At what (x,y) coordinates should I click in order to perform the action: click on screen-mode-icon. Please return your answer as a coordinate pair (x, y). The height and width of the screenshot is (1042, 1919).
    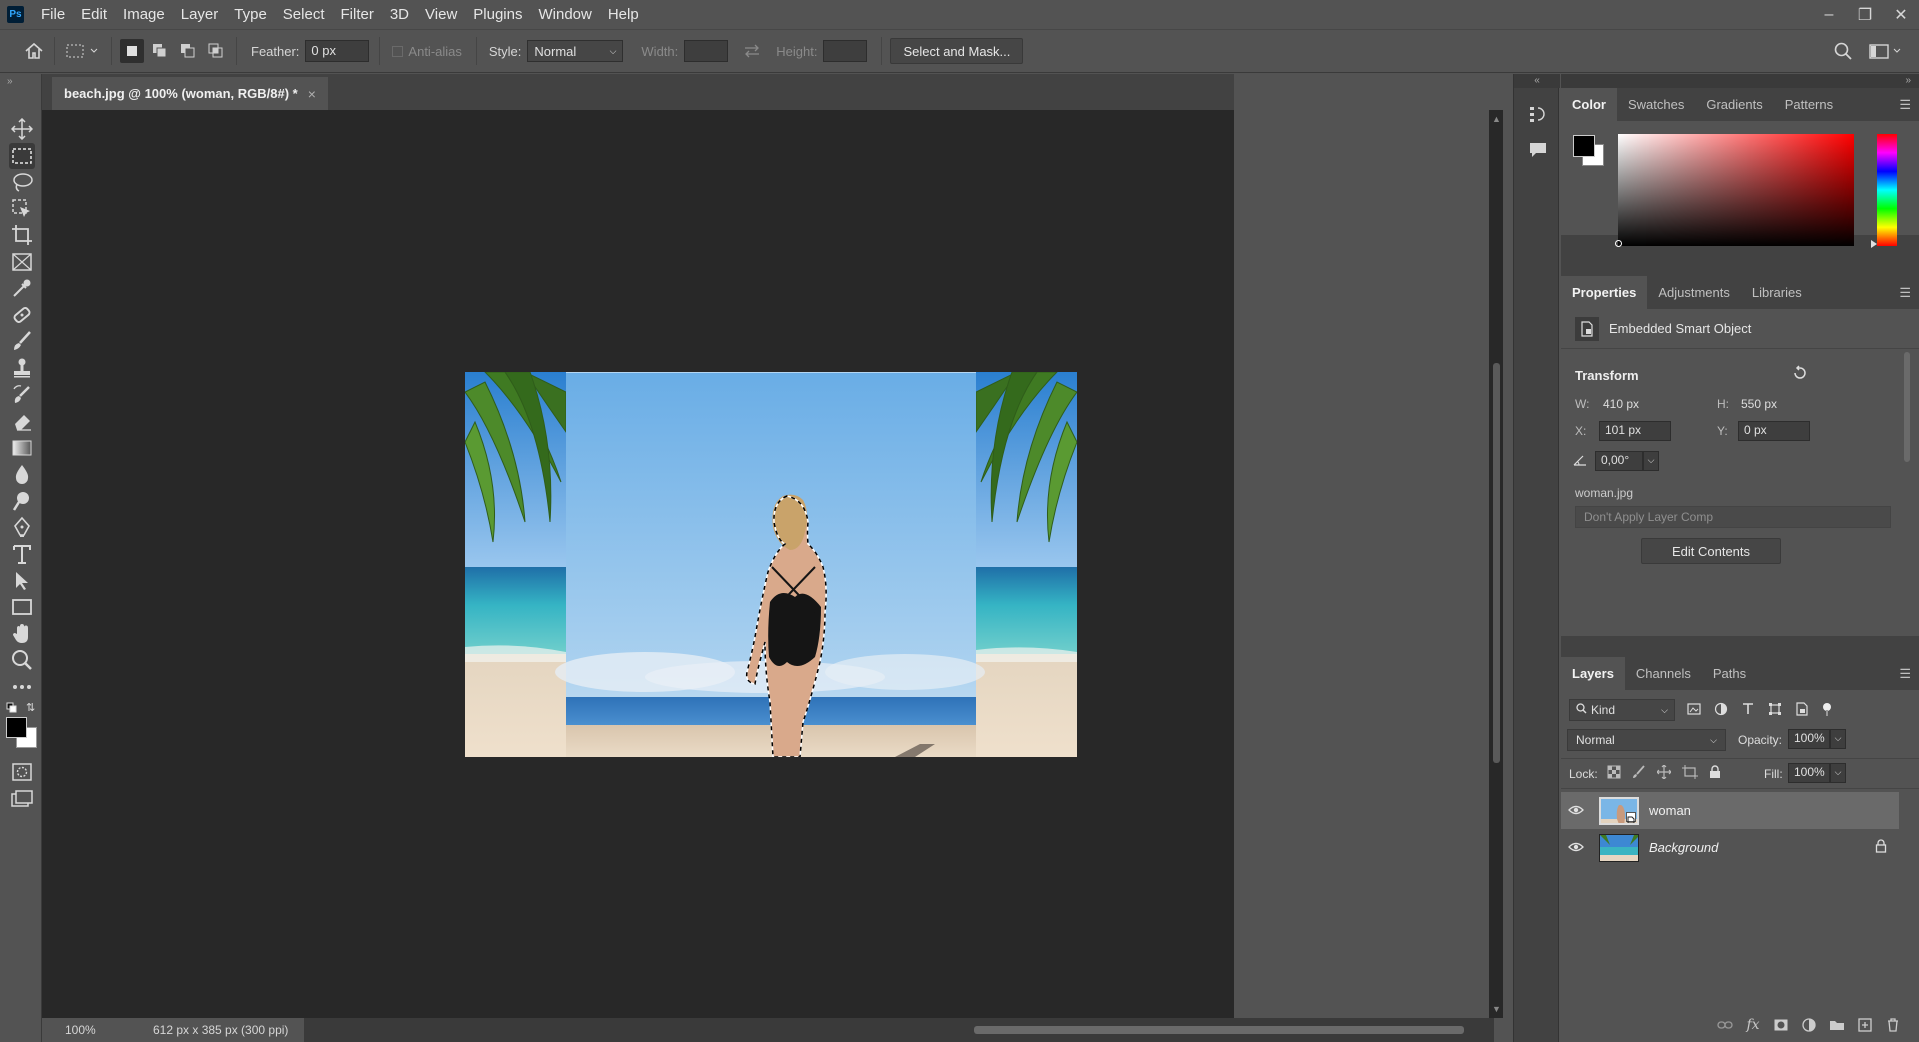
    Looking at the image, I should click on (22, 799).